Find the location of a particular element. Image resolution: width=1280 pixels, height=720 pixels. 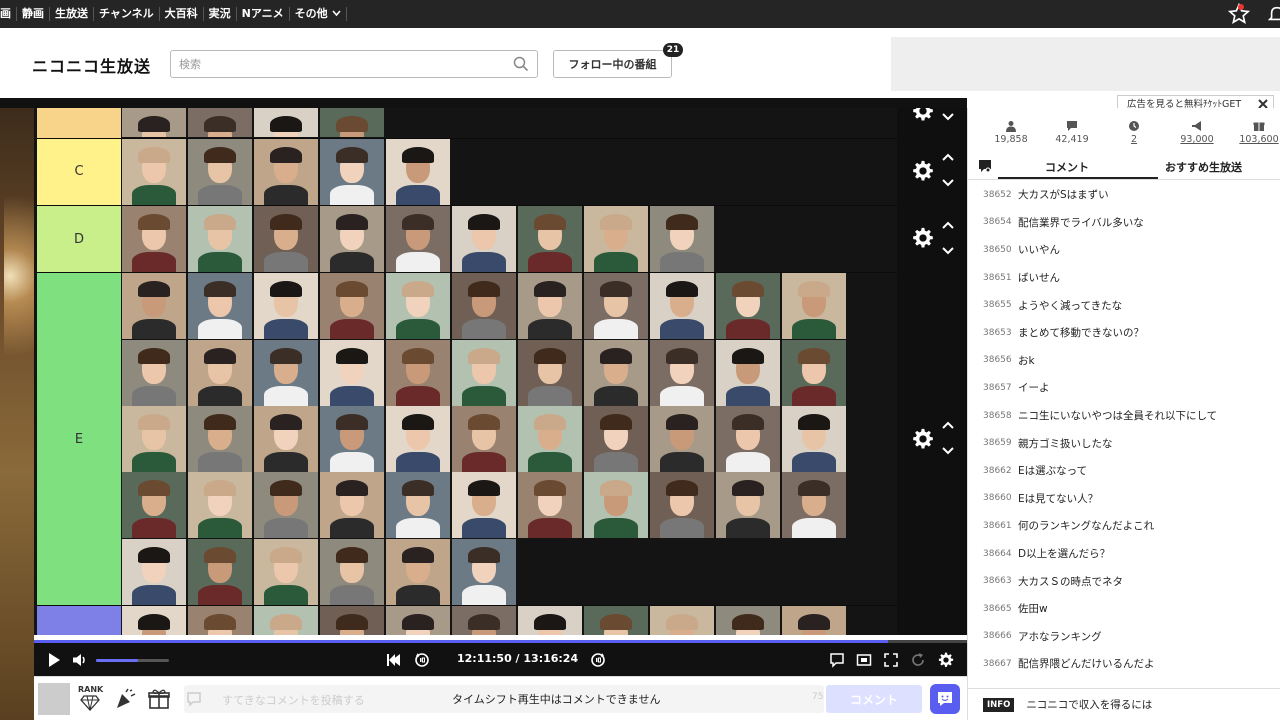

following-programs-button: フォロー中の番組 is located at coordinates (612, 64).